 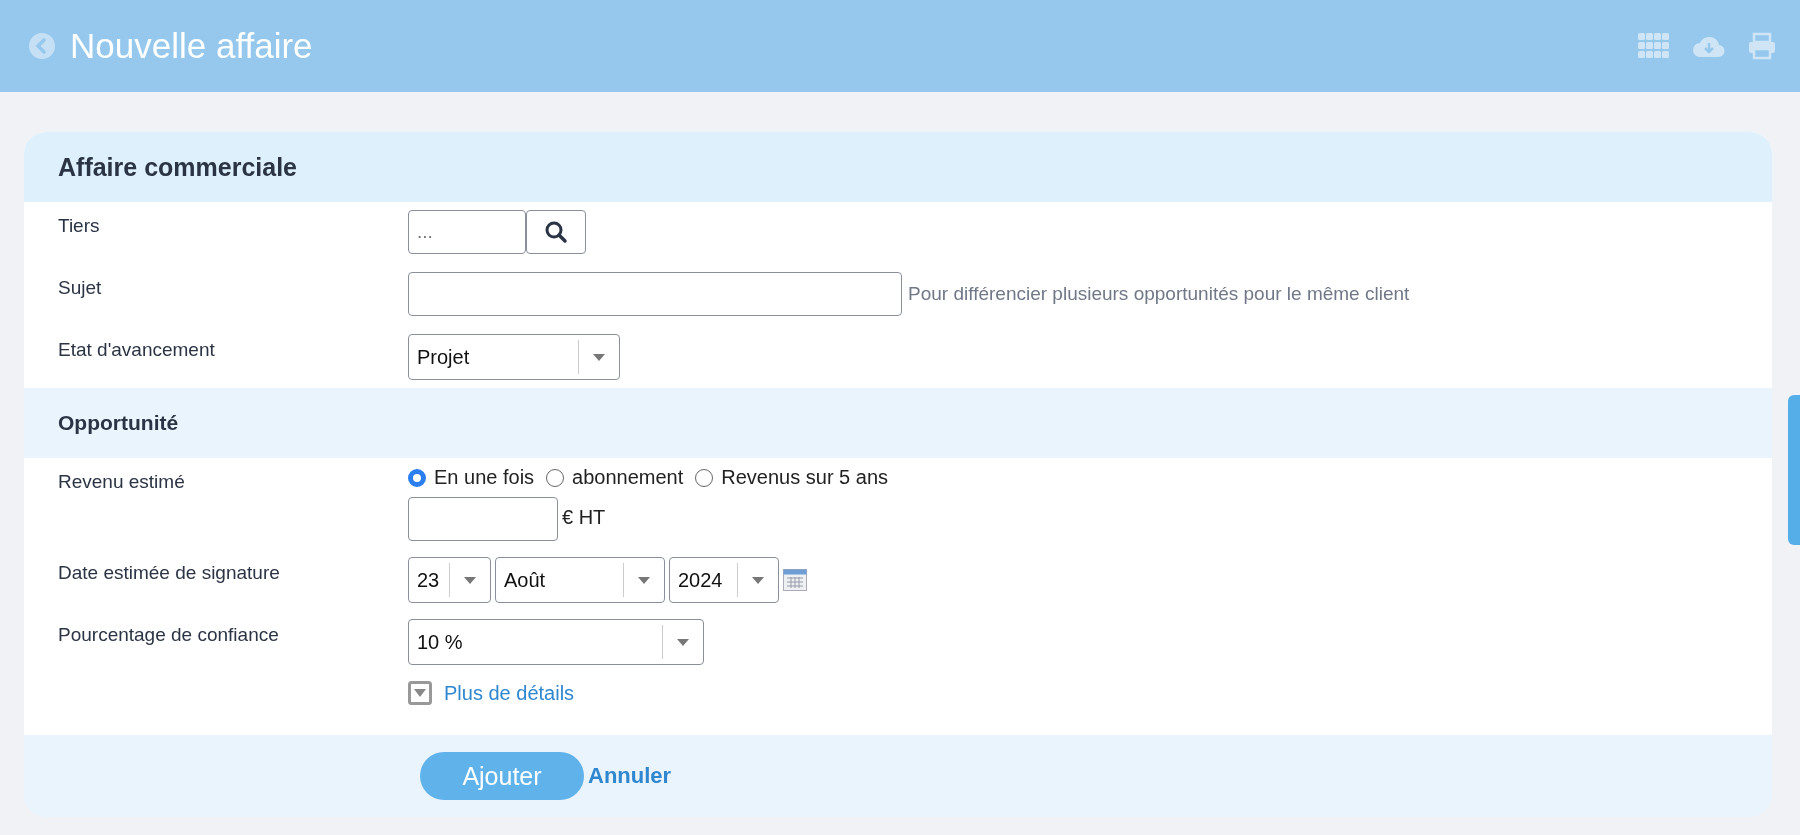 I want to click on unit-text: € HT, so click(x=584, y=517).